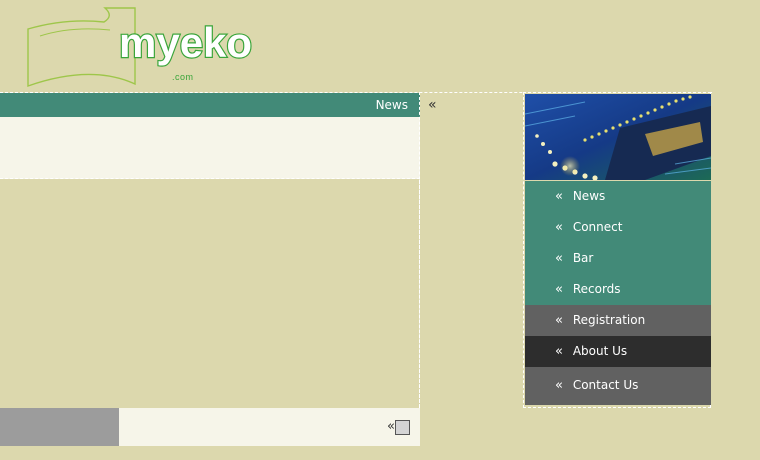 Image resolution: width=760 pixels, height=460 pixels. I want to click on footer-cream-block, so click(269, 427).